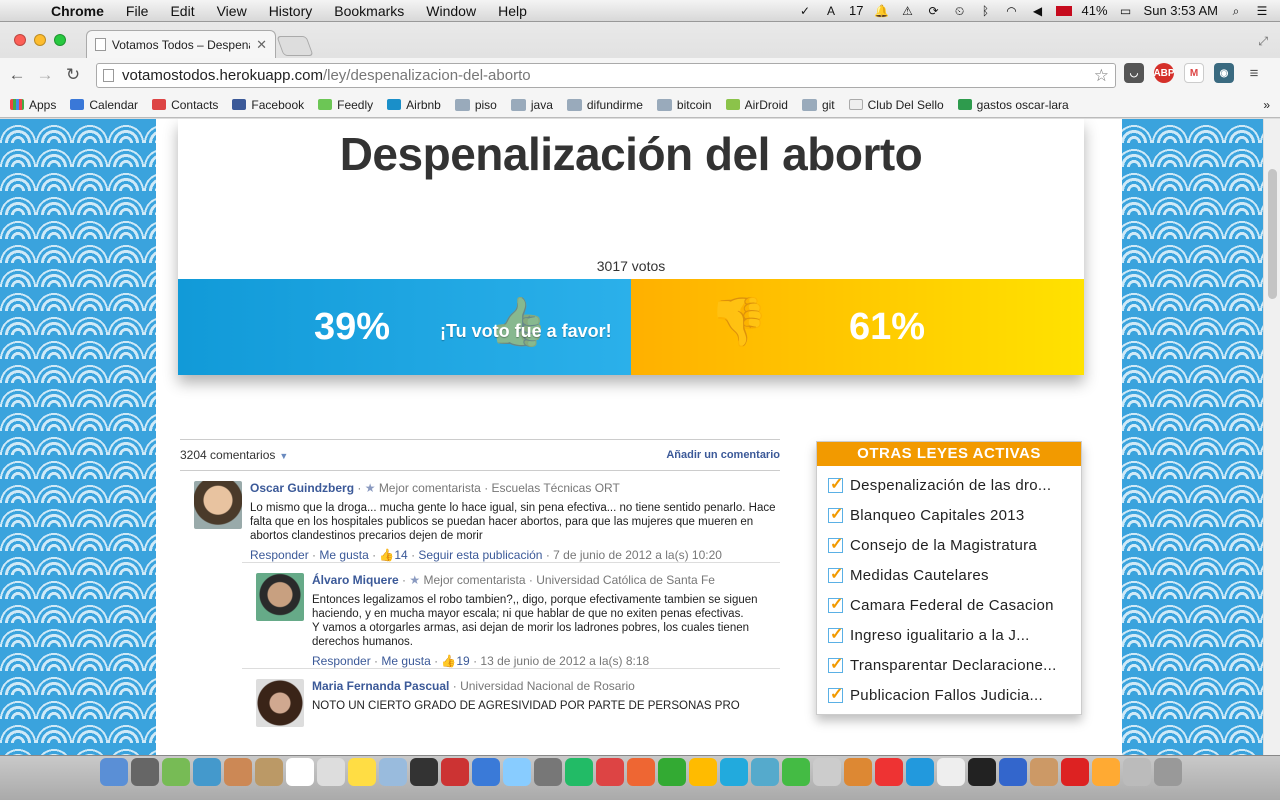  What do you see at coordinates (20, 40) in the screenshot?
I see `close-window-button` at bounding box center [20, 40].